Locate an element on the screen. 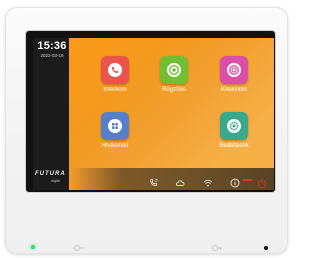  app-tile-interkom is located at coordinates (115, 70).